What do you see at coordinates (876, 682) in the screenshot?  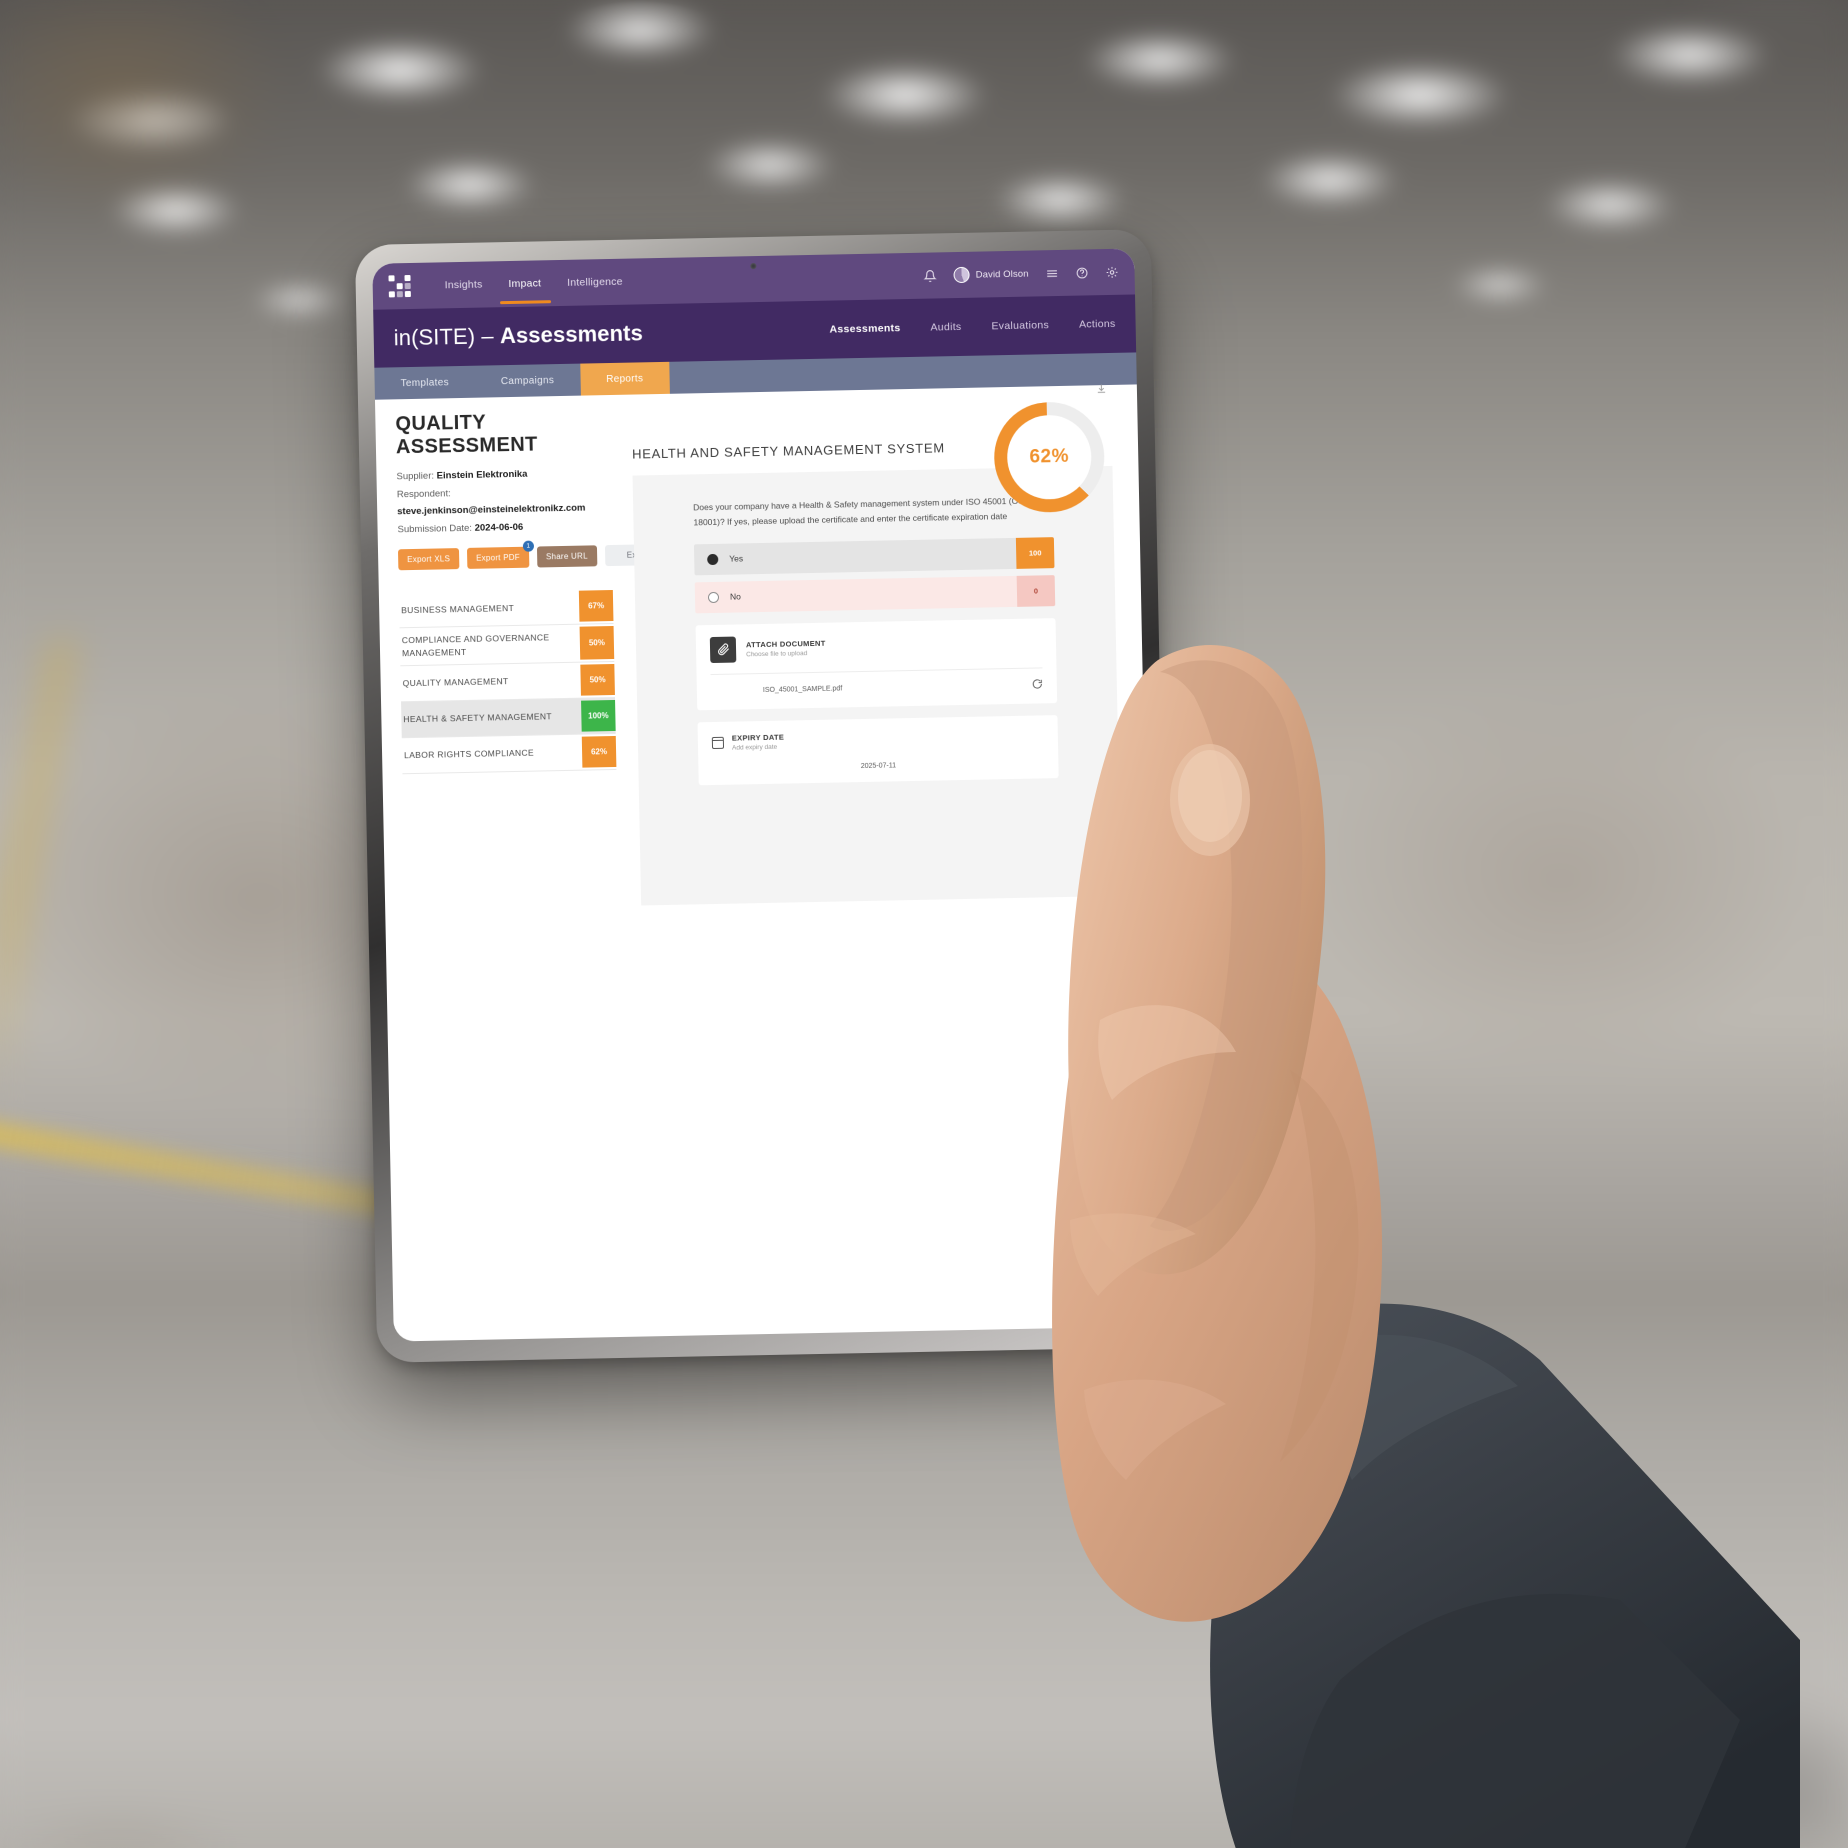 I see `attachment-file-row: ISO_45001_SAMPLE.pdf` at bounding box center [876, 682].